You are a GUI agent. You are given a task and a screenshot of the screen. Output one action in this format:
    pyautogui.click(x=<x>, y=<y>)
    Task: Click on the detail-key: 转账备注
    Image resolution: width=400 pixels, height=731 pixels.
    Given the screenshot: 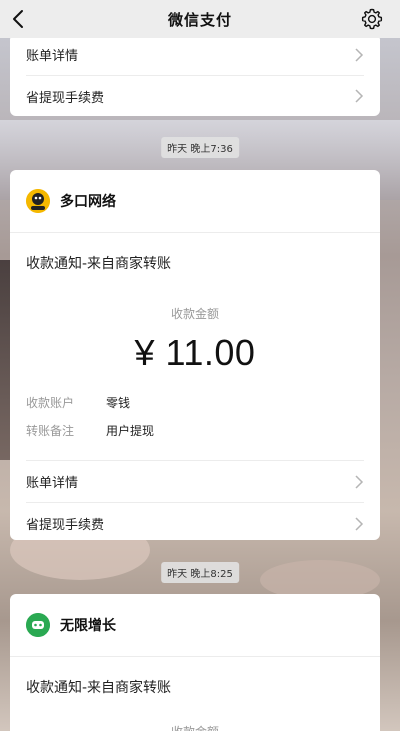 What is the action you would take?
    pyautogui.click(x=50, y=430)
    